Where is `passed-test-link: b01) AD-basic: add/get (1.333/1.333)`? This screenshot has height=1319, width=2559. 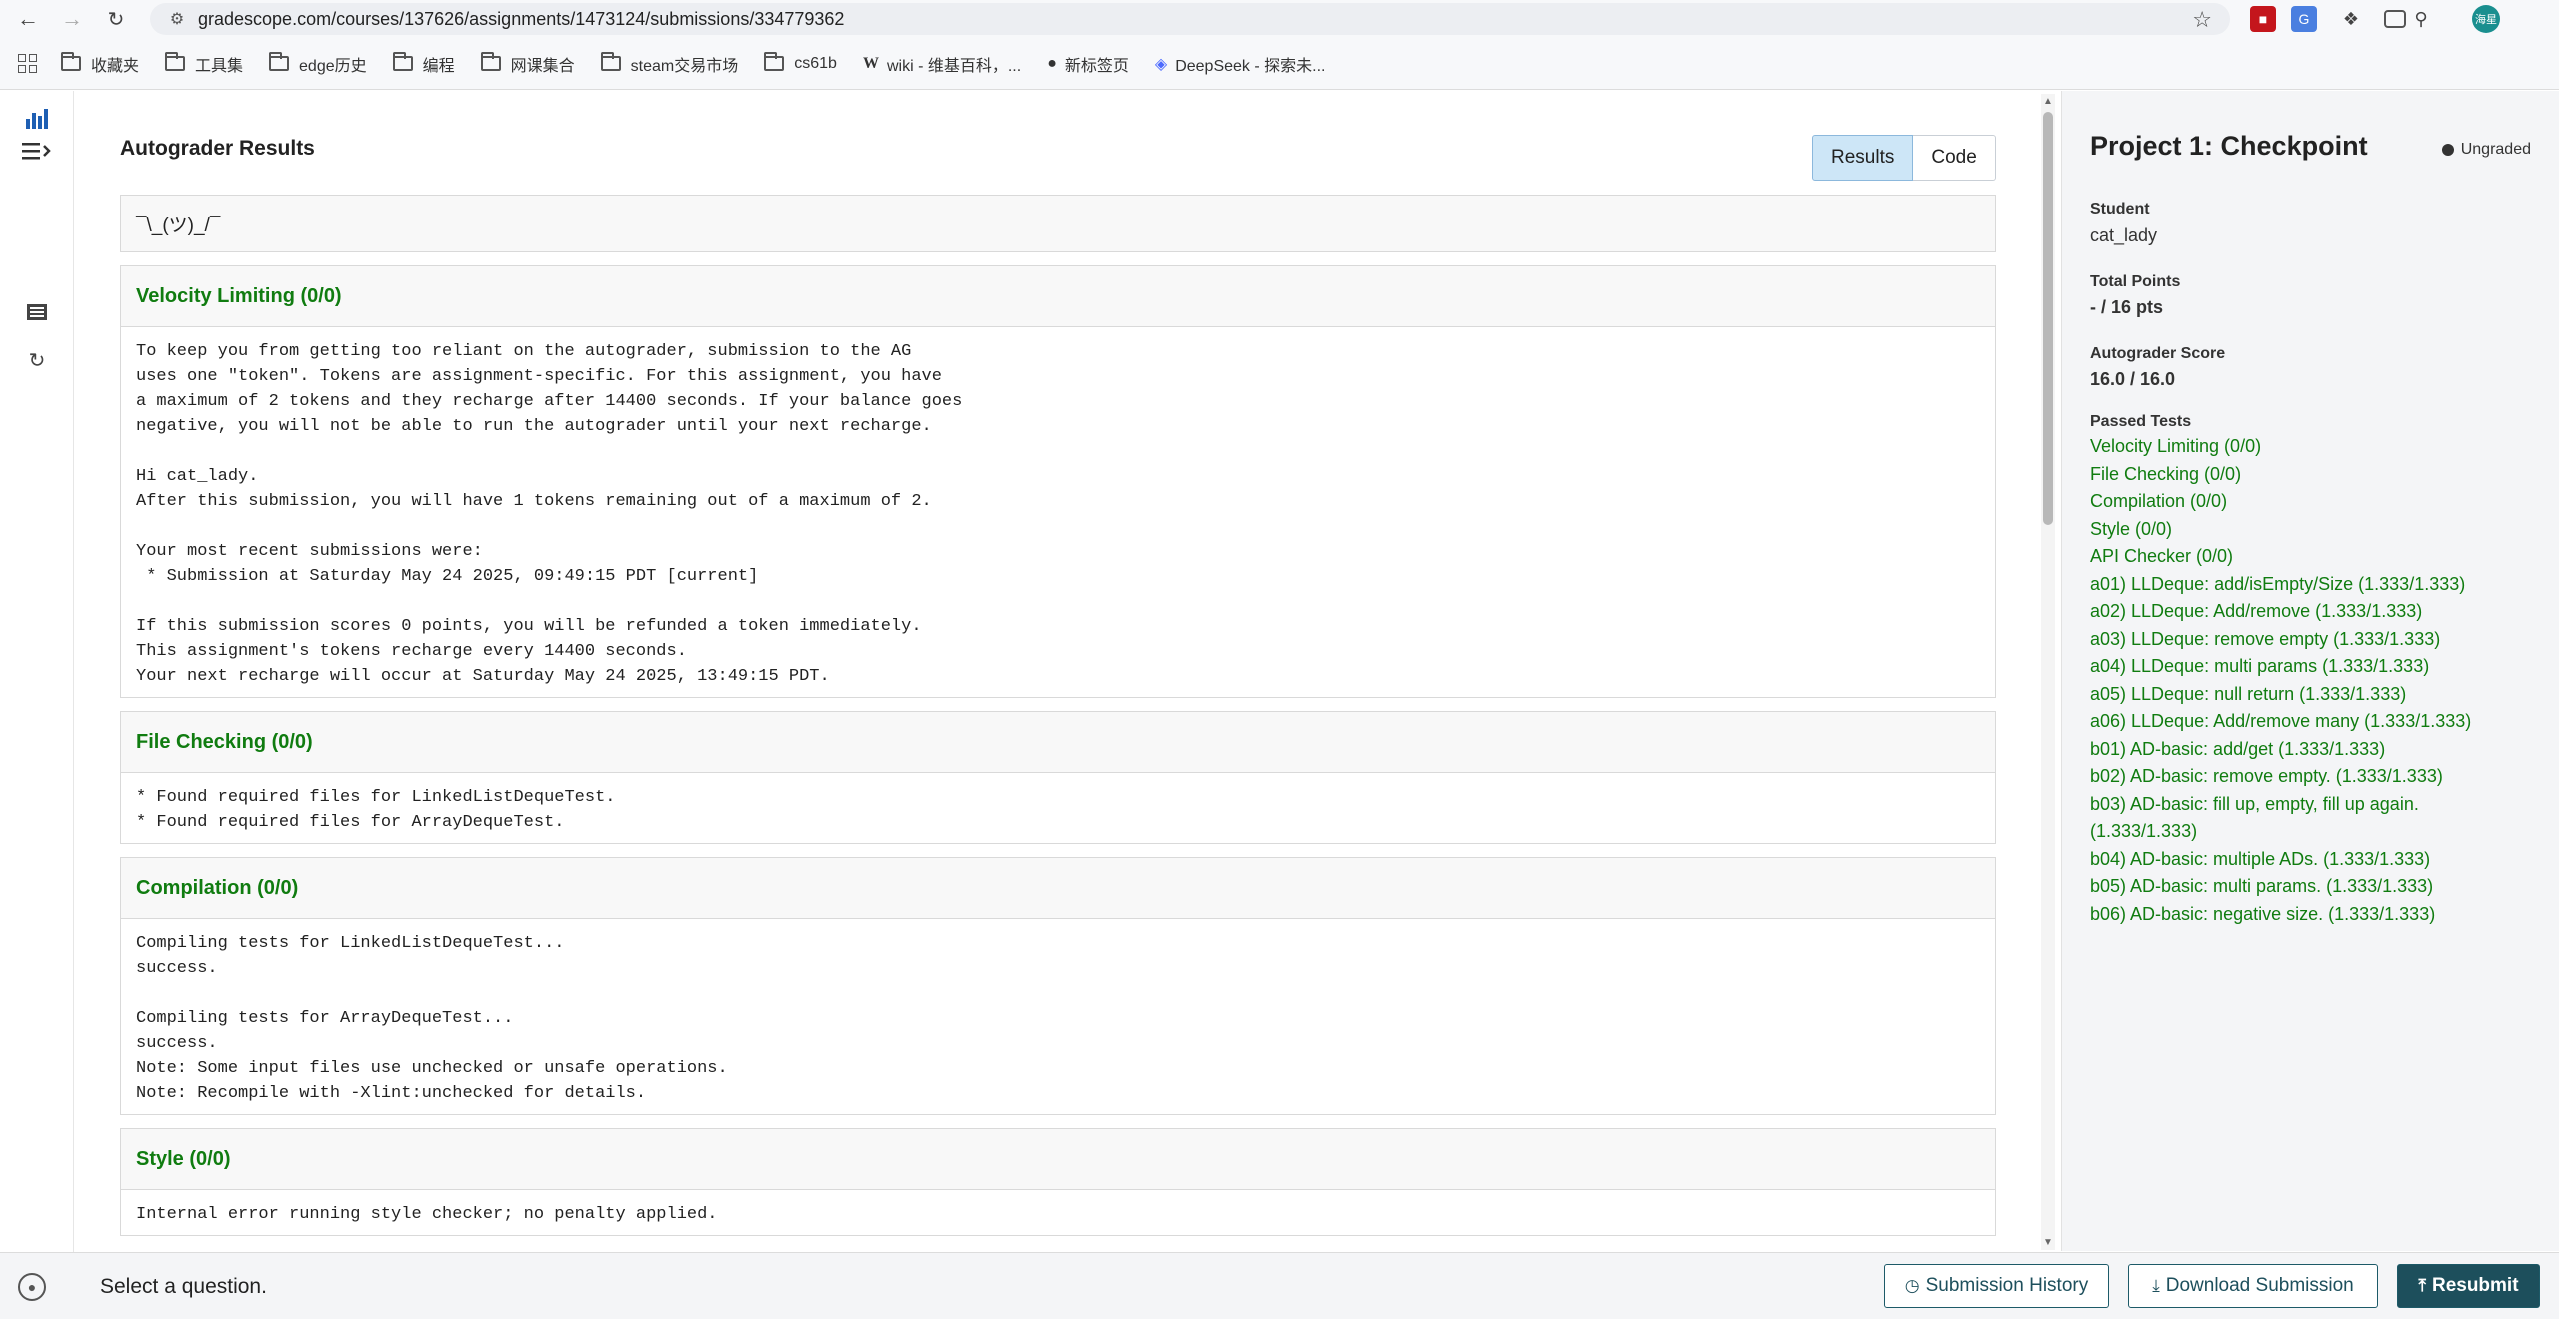
passed-test-link: b01) AD-basic: add/get (1.333/1.333) is located at coordinates (2300, 750).